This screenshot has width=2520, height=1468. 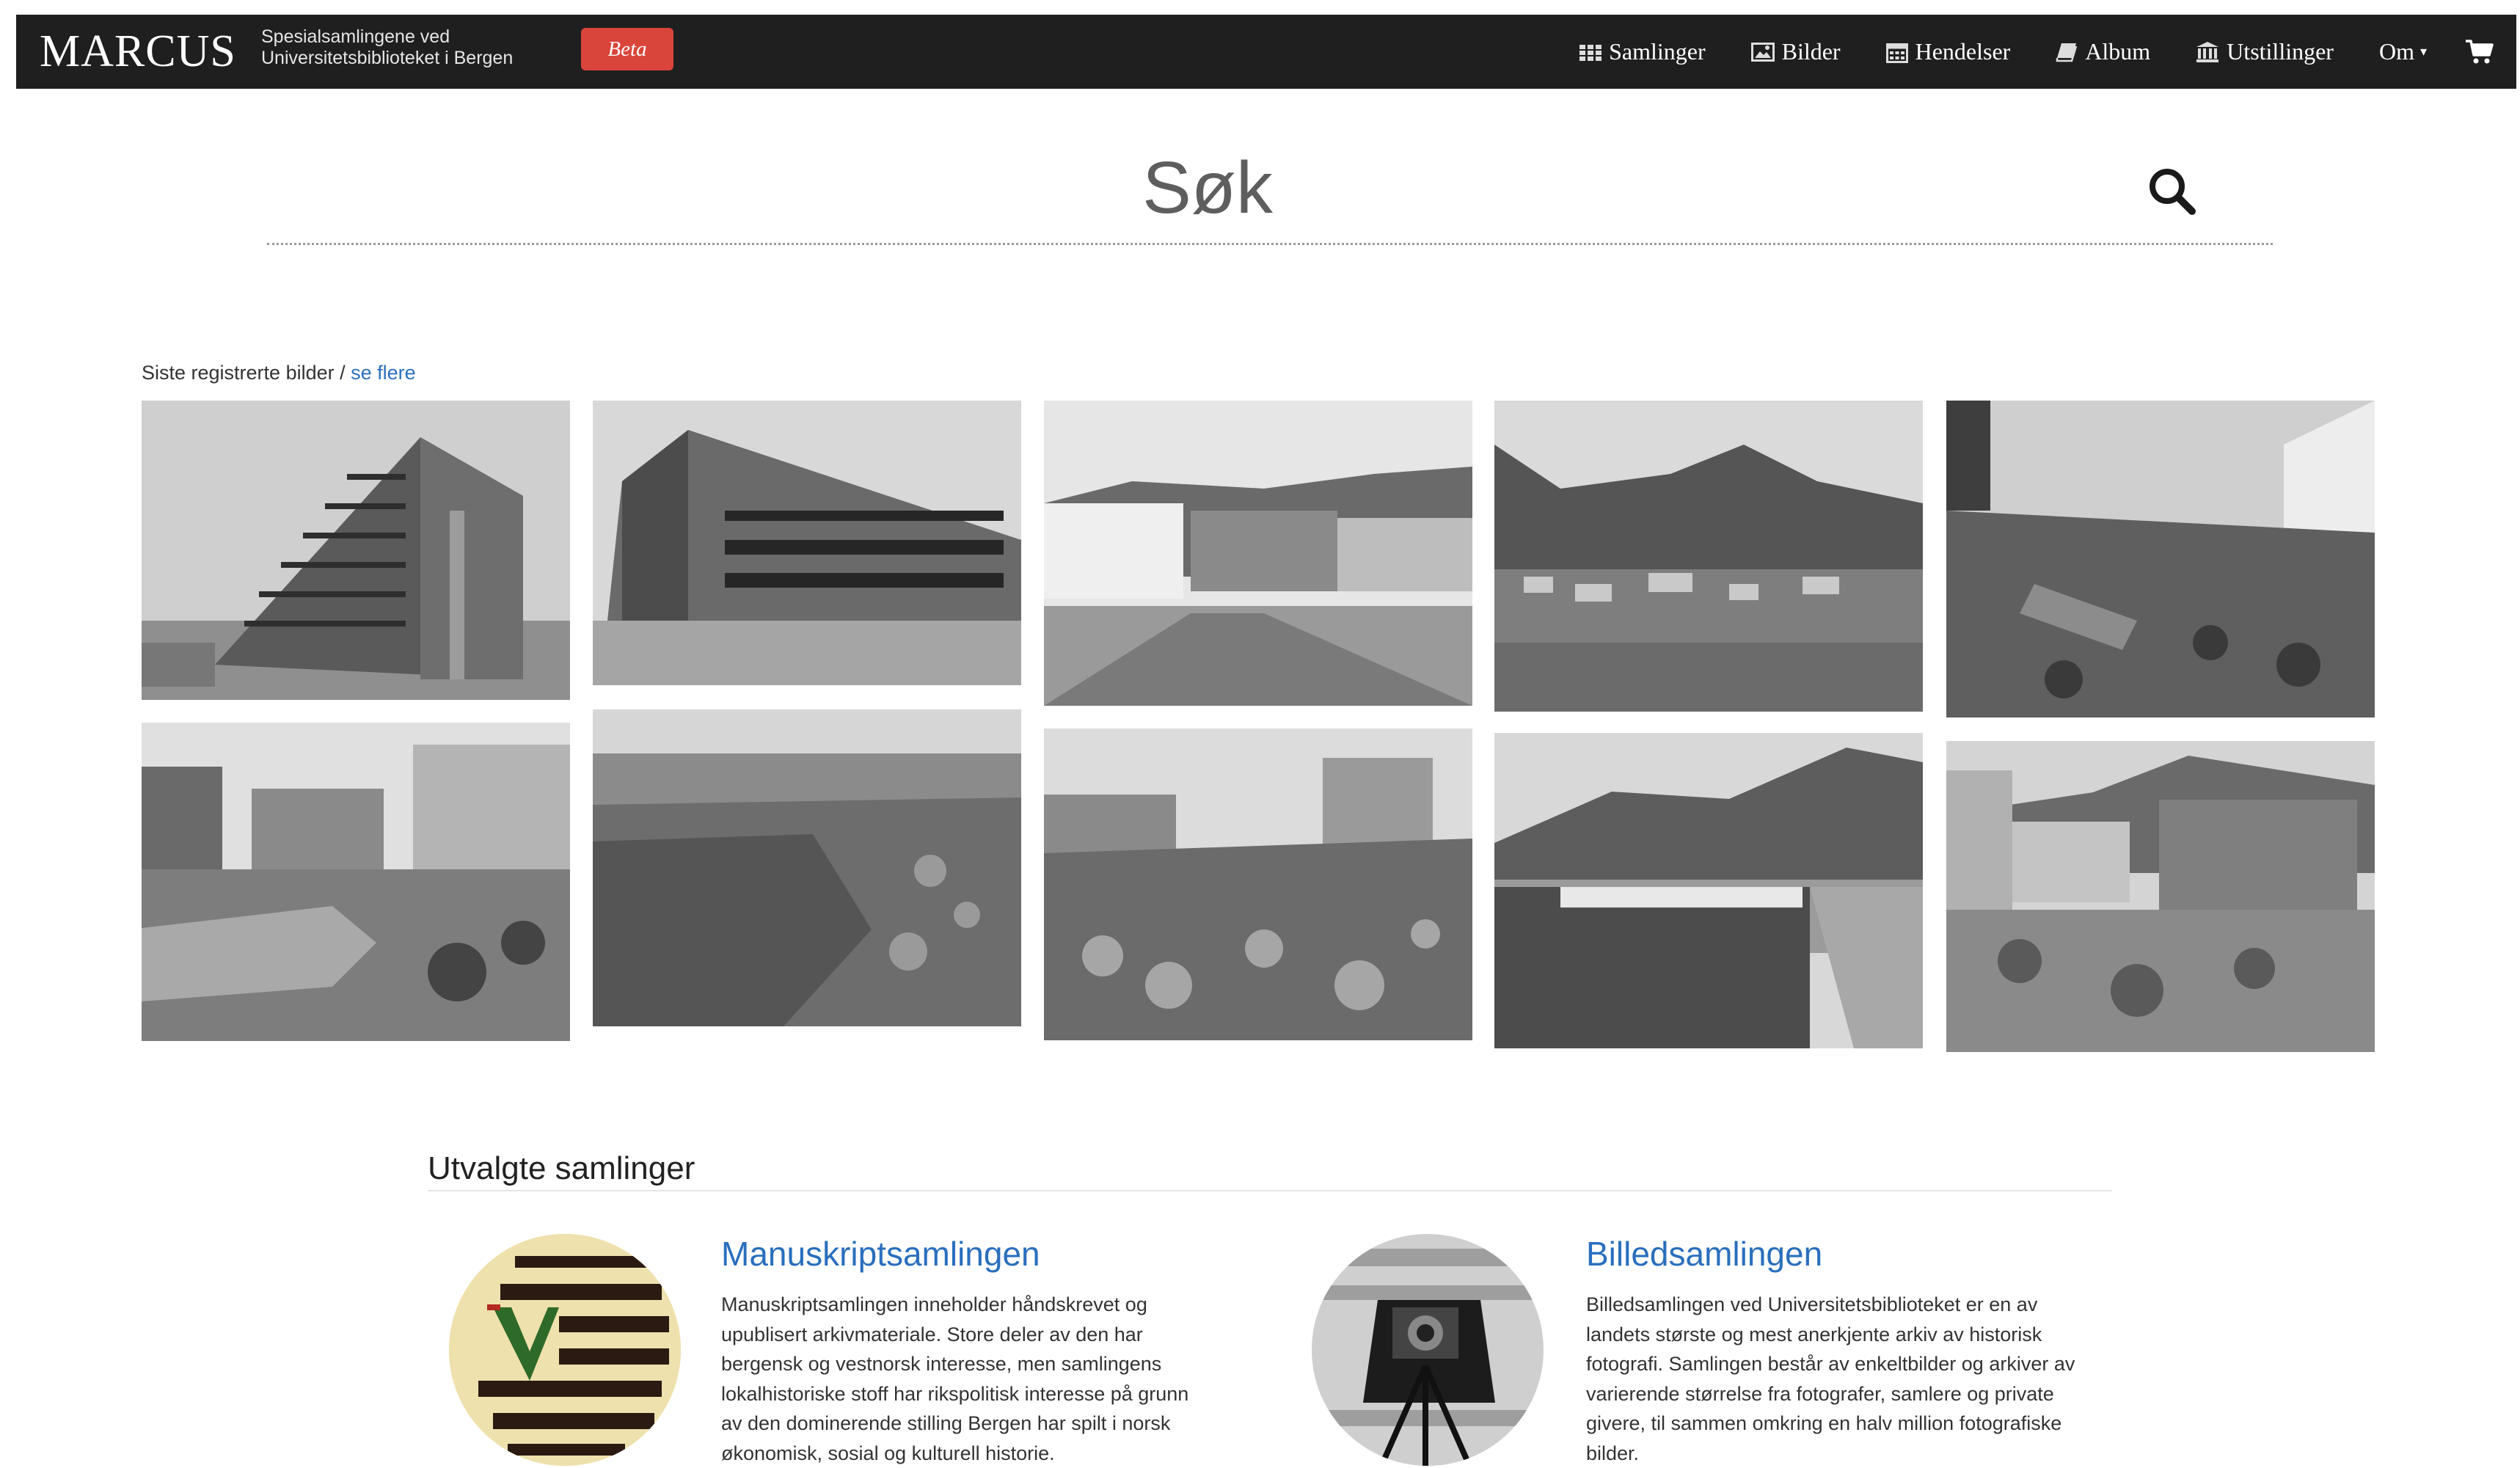 I want to click on search-icon, so click(x=2171, y=193).